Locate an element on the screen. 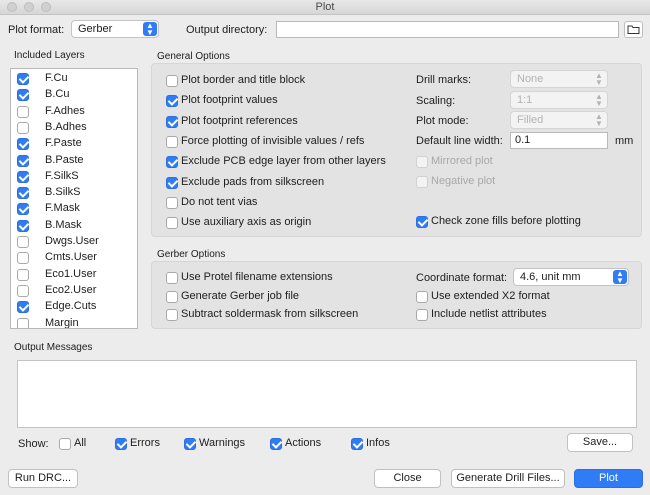  plot-footprint-references-checkbox is located at coordinates (172, 121).